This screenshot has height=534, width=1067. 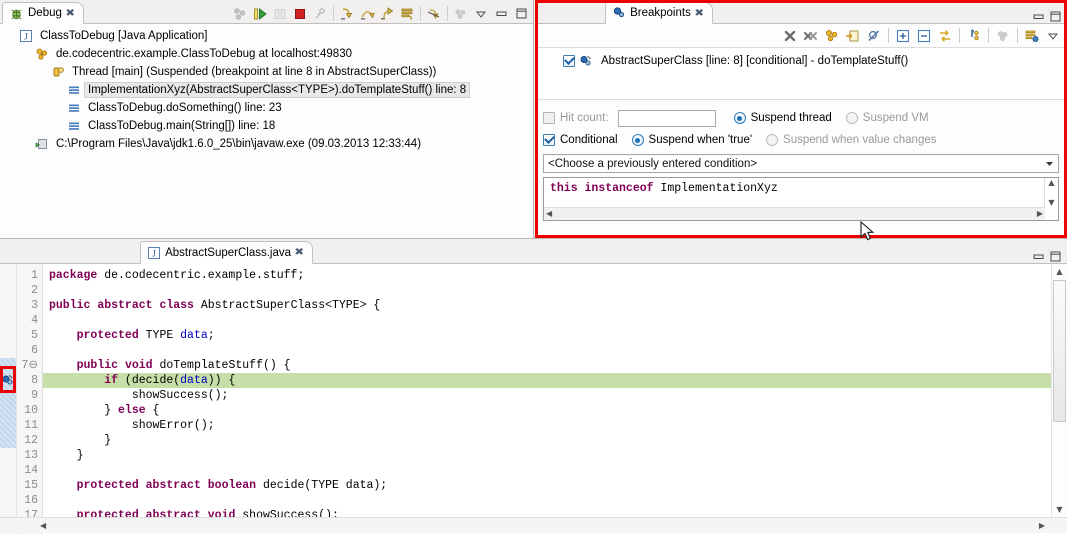 What do you see at coordinates (73, 275) in the screenshot?
I see `code-token: package` at bounding box center [73, 275].